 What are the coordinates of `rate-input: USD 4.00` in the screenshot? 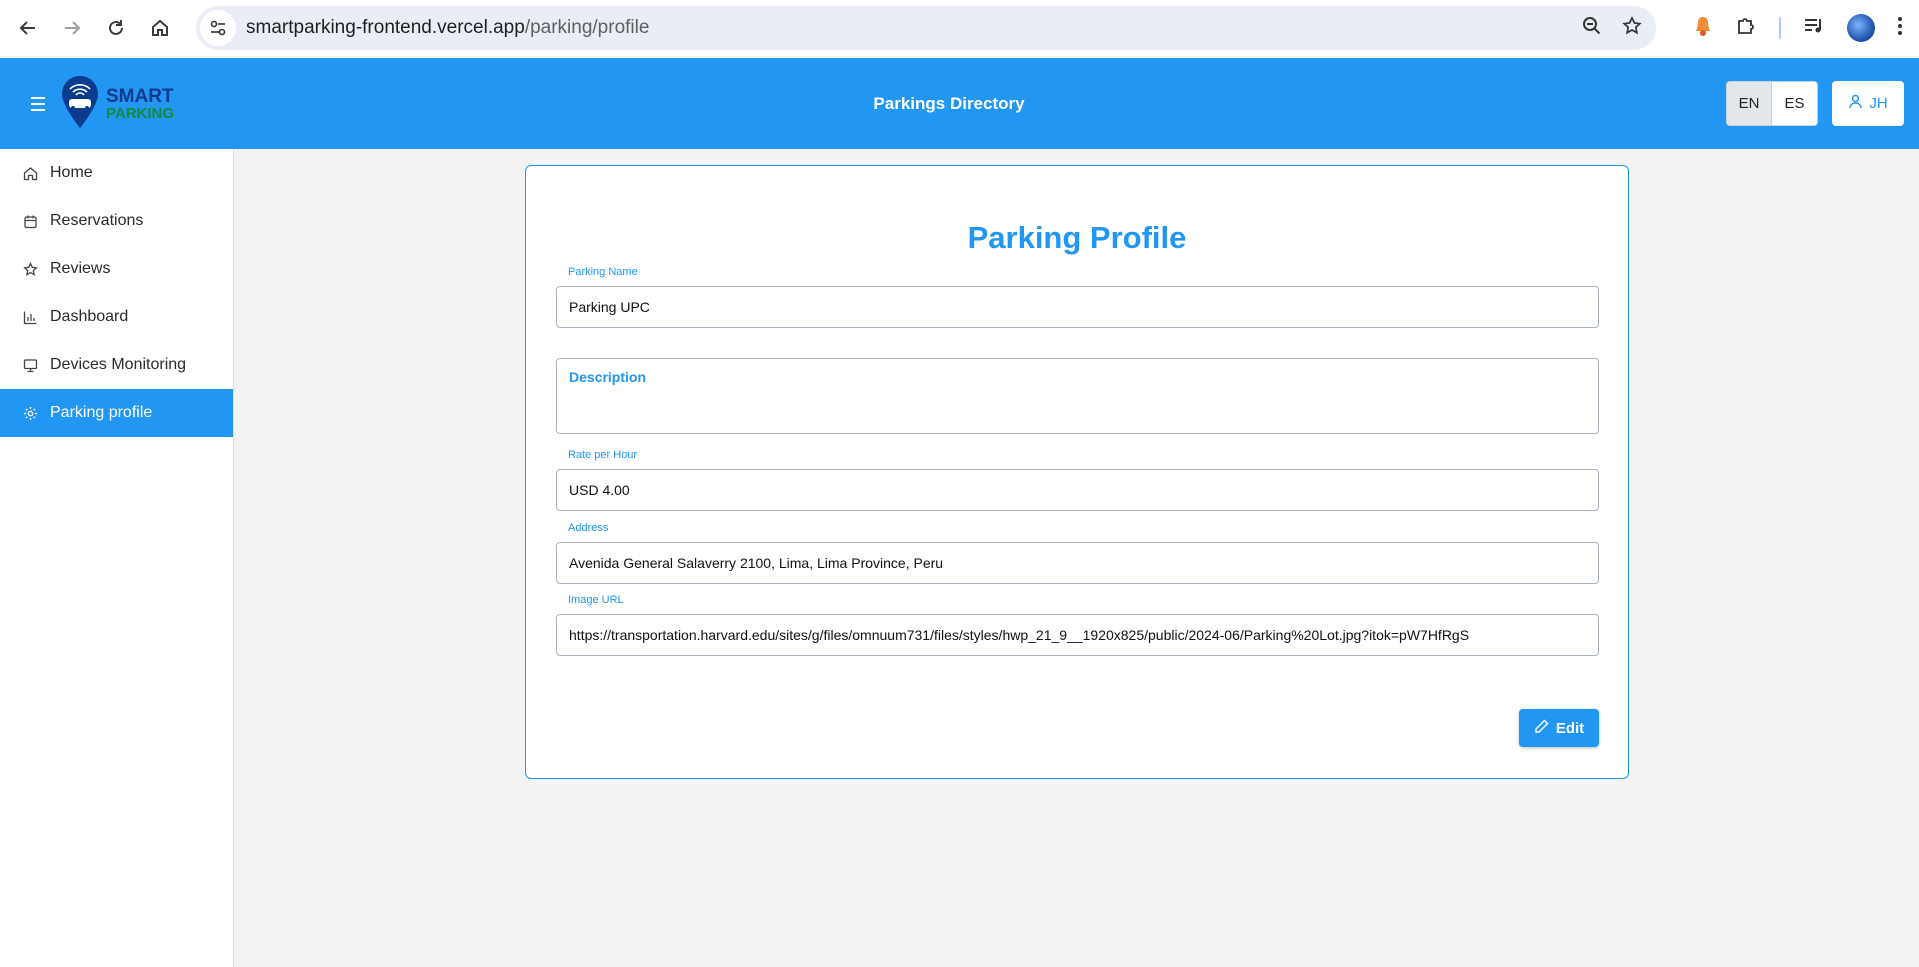 It's located at (1077, 490).